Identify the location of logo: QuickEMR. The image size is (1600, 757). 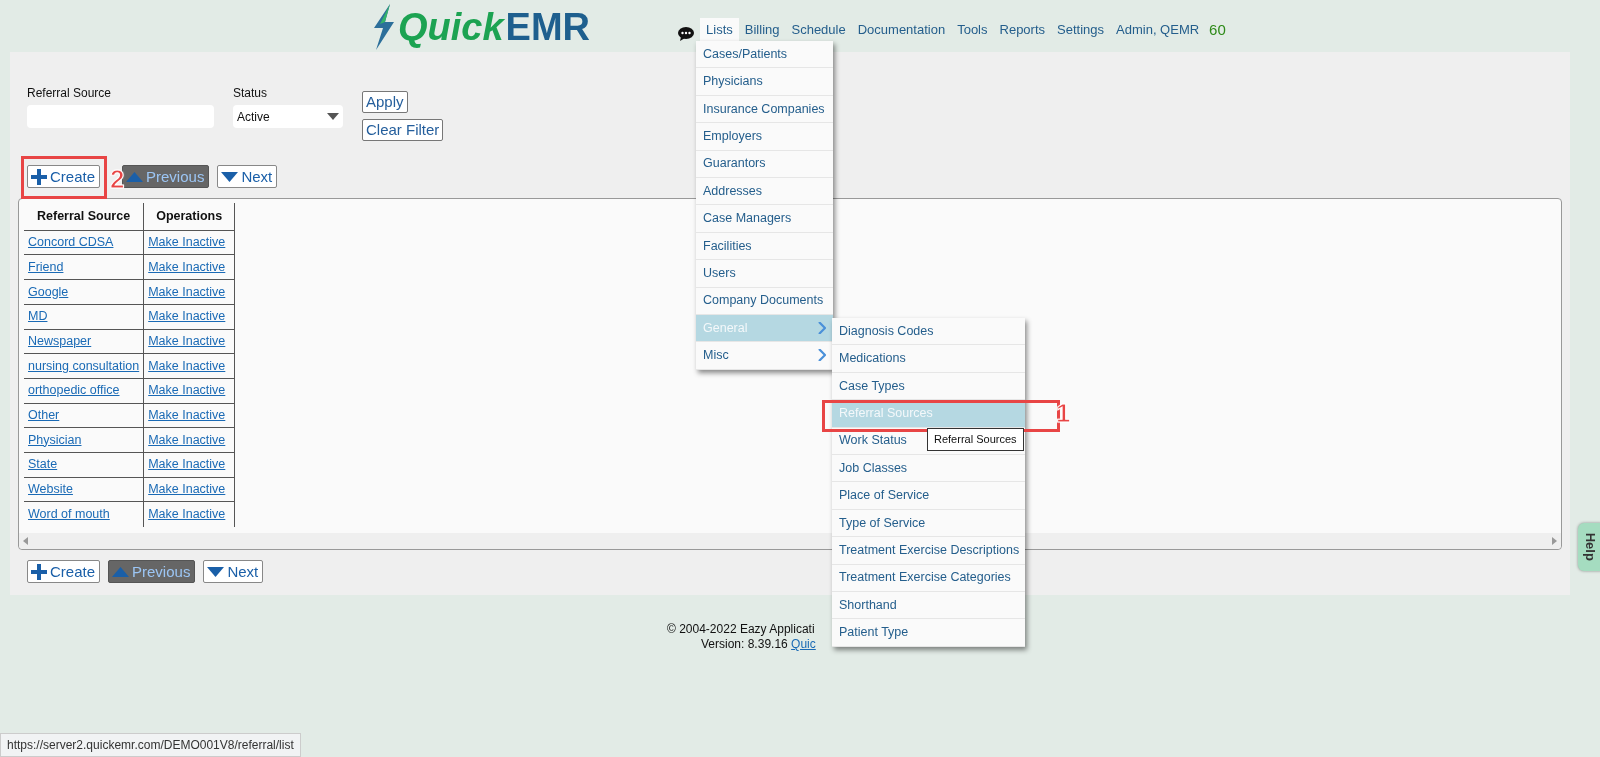
(480, 27).